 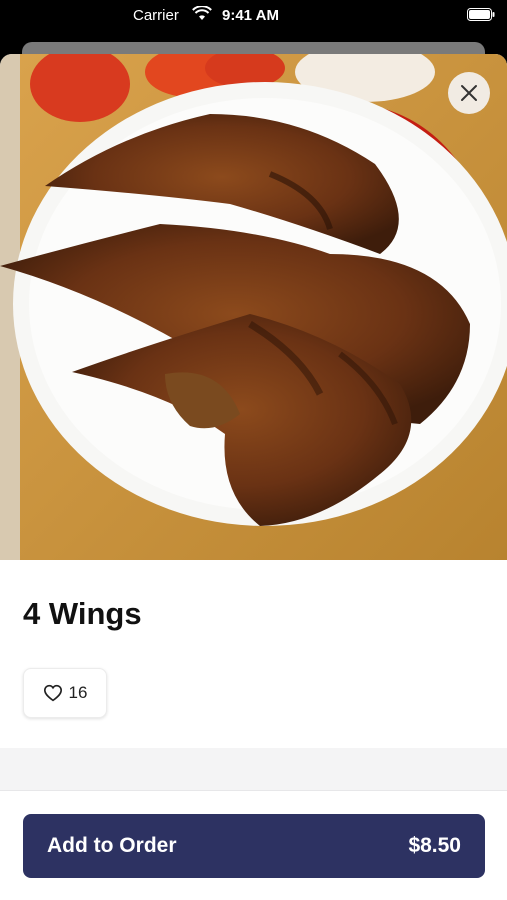 What do you see at coordinates (434, 845) in the screenshot?
I see `order-price: $8.50` at bounding box center [434, 845].